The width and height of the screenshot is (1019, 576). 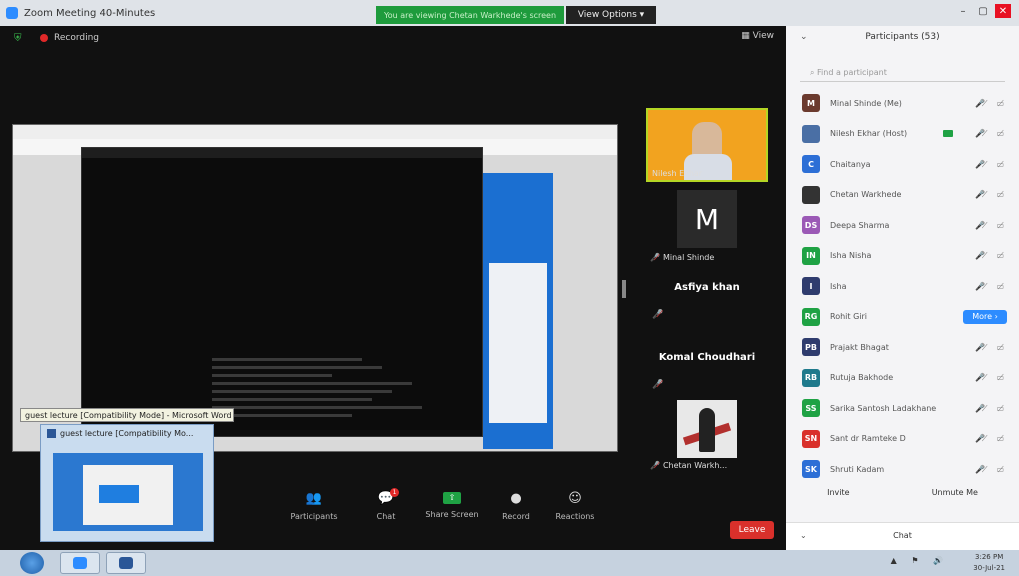 What do you see at coordinates (868, 439) in the screenshot?
I see `participant-name: Sant dr Ramteke D` at bounding box center [868, 439].